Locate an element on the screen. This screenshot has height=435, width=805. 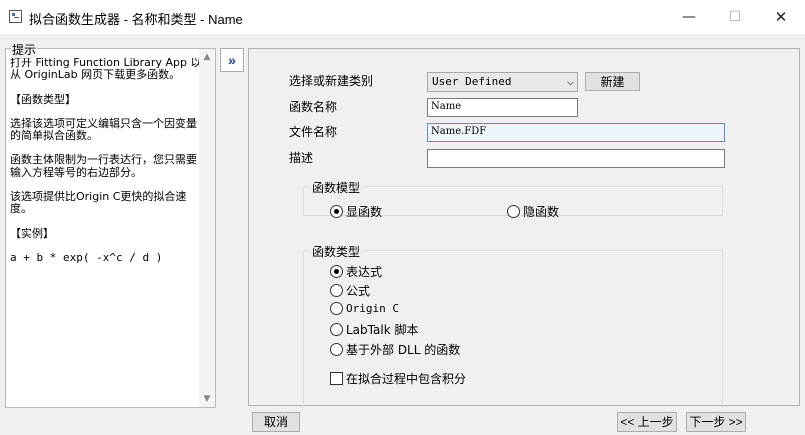
function-model-group: 函数模型 显函数 隐函数 is located at coordinates (513, 199).